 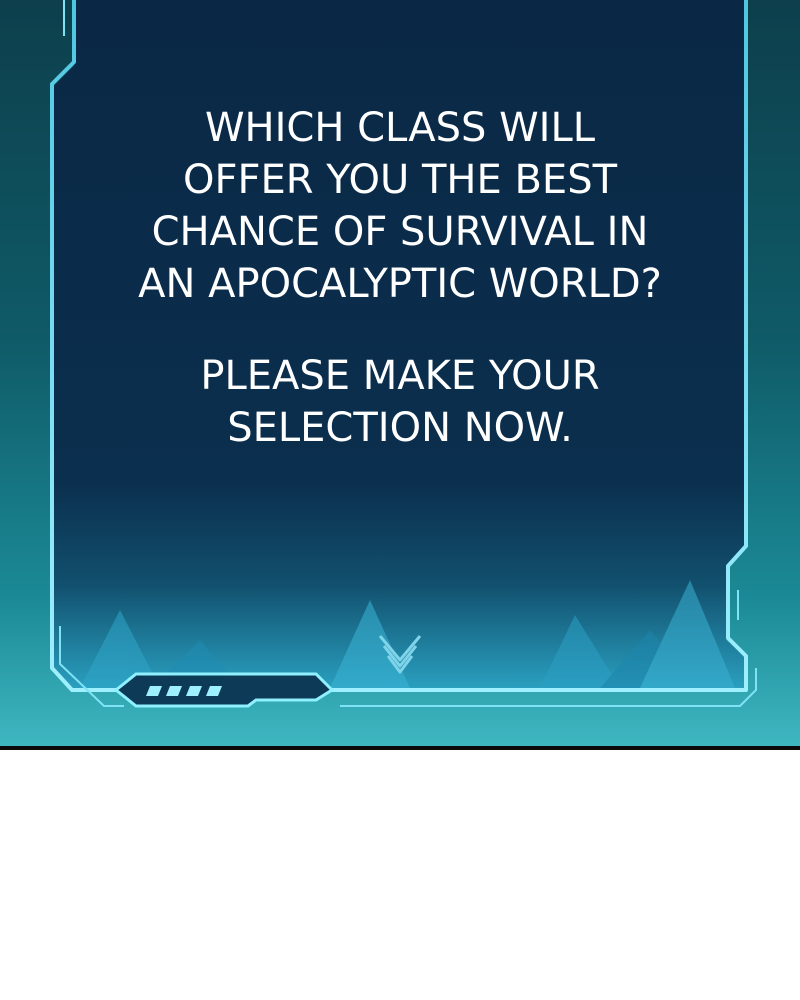 I want to click on panel-divider, so click(x=400, y=748).